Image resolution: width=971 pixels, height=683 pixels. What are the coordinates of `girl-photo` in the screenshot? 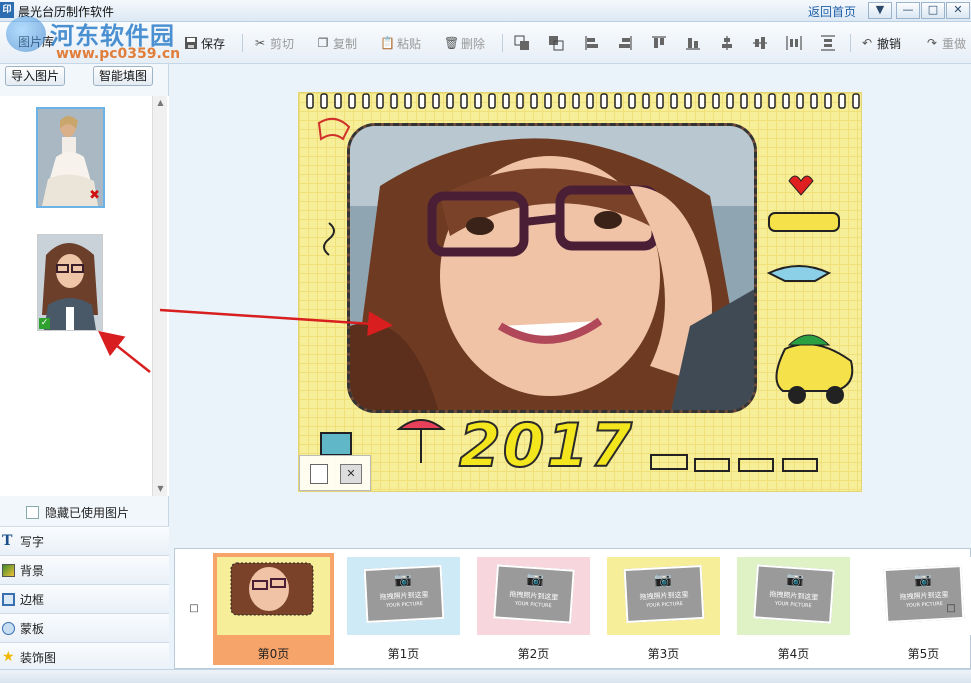 It's located at (70, 282).